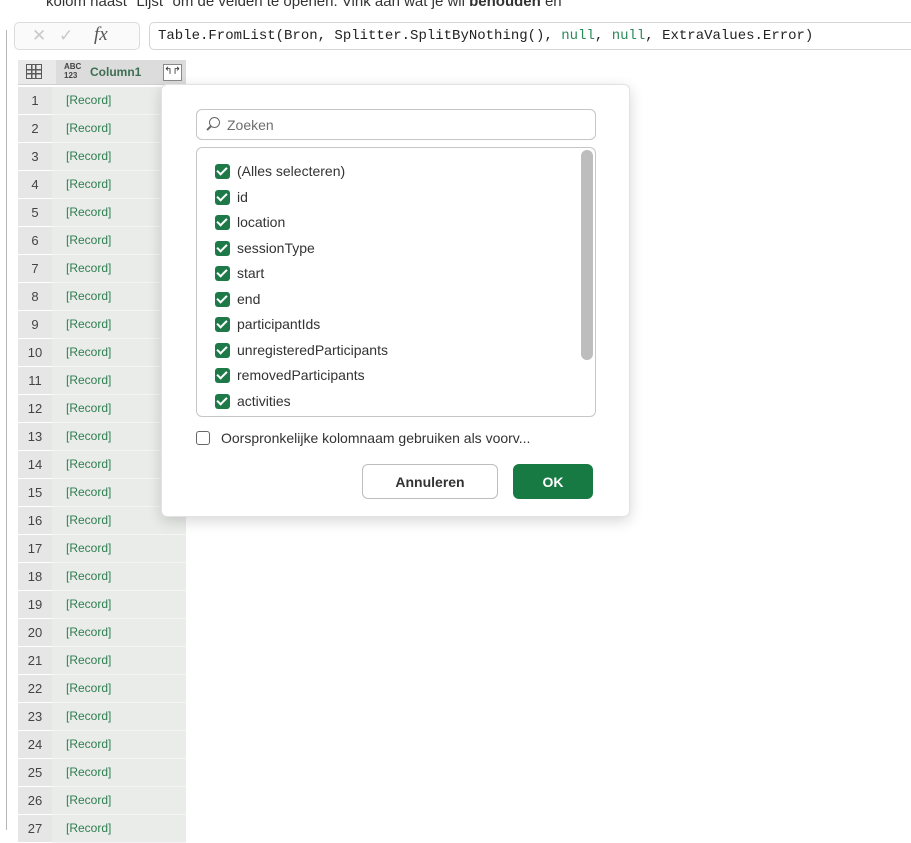 The height and width of the screenshot is (843, 911). I want to click on field-label: location, so click(261, 222).